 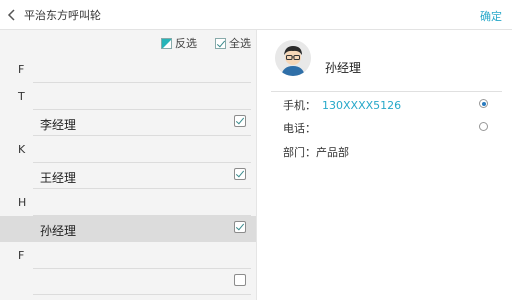 What do you see at coordinates (128, 43) in the screenshot?
I see `selection-toolbar: 反选 全选` at bounding box center [128, 43].